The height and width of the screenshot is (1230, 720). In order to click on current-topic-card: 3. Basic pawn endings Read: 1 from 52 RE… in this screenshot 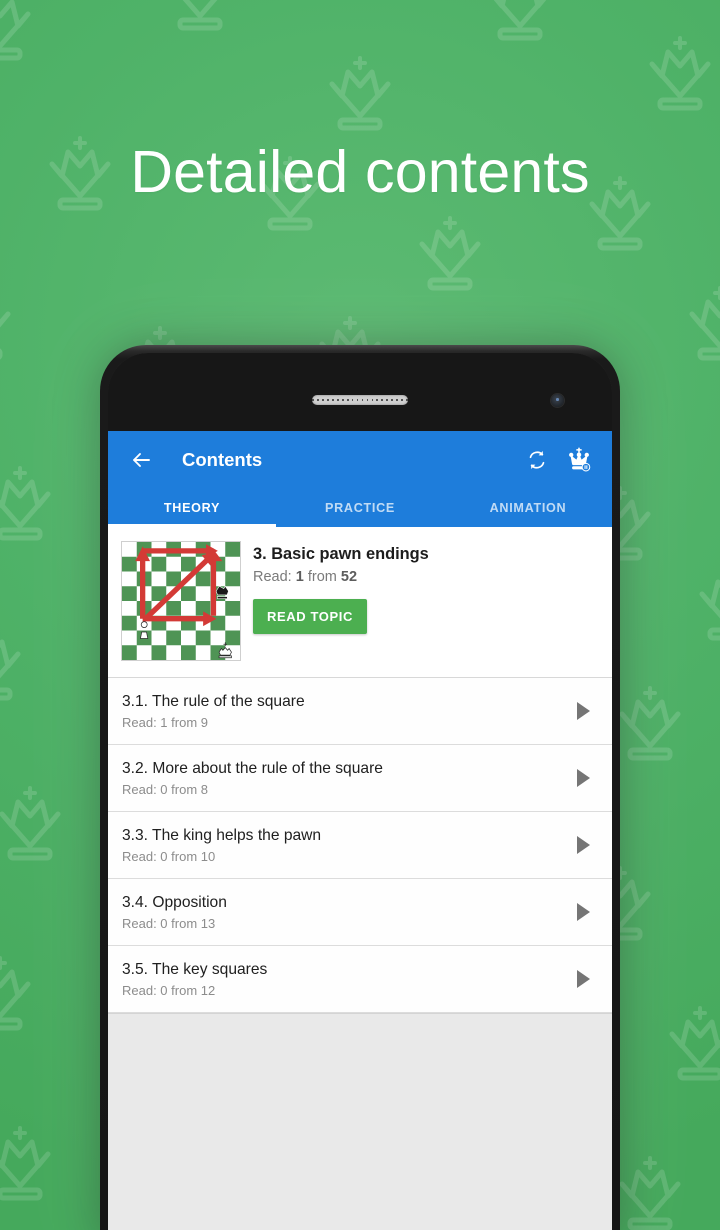, I will do `click(360, 602)`.